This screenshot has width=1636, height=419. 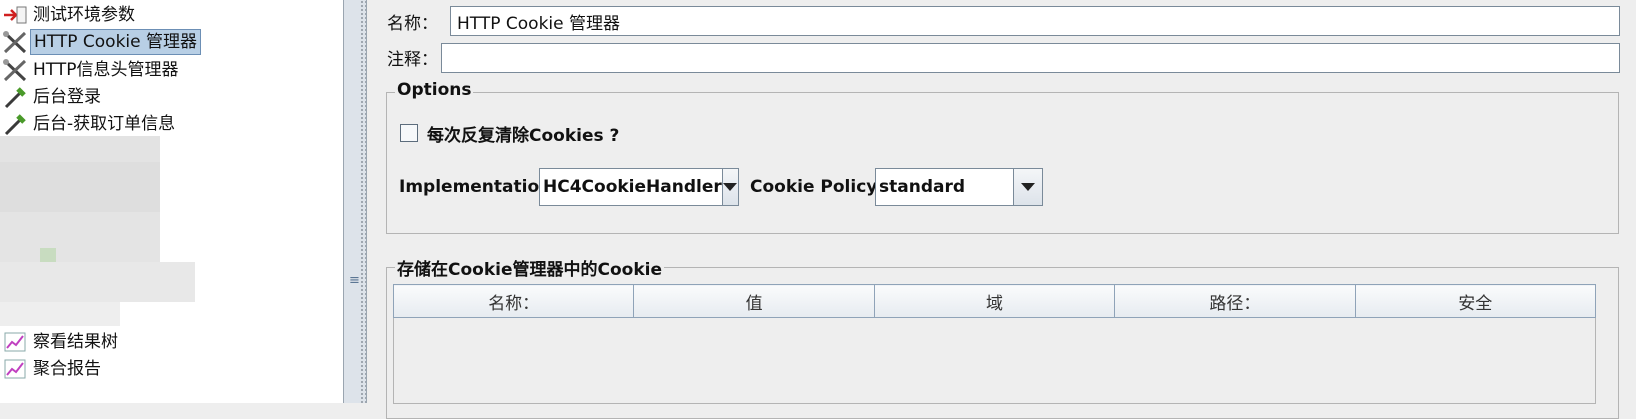 I want to click on tree-item-http-header-manager: HTTP信息头管理器, so click(x=91, y=70).